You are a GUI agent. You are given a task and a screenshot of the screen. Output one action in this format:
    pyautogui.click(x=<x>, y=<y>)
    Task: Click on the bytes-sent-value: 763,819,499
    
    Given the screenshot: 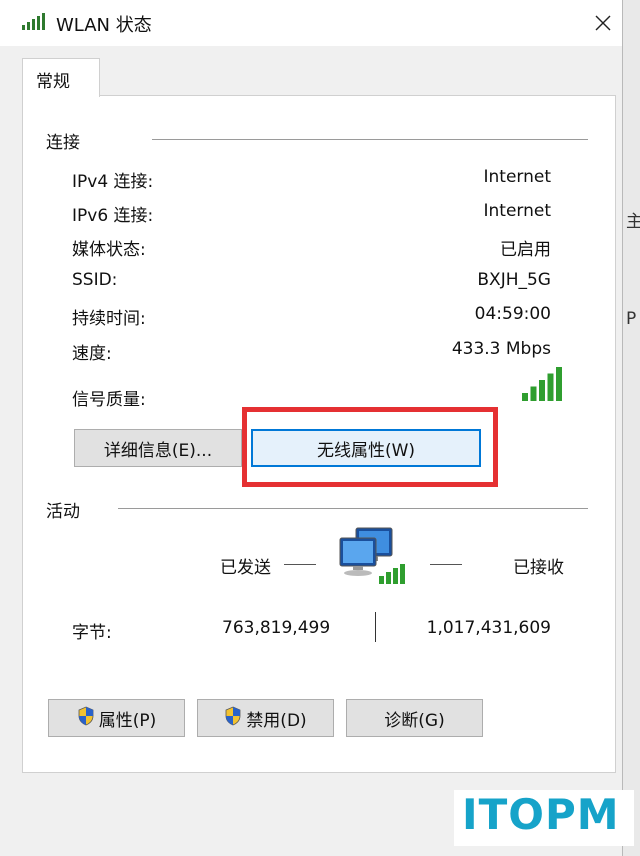 What is the action you would take?
    pyautogui.click(x=276, y=628)
    